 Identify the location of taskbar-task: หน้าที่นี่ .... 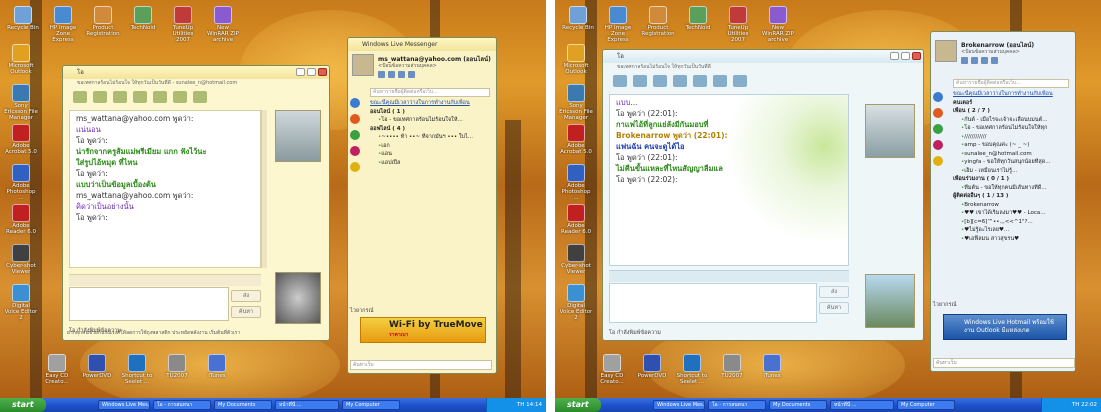
(862, 405).